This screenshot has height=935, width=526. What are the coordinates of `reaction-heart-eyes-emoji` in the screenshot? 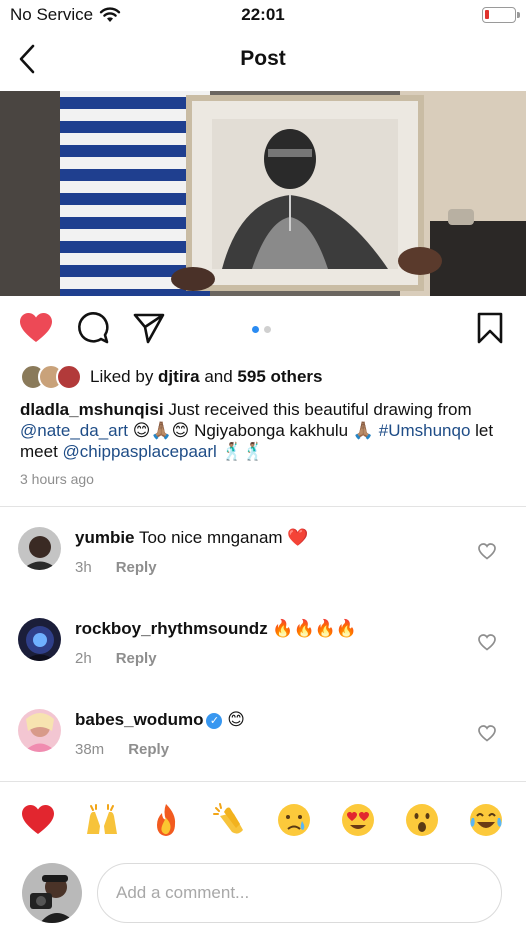 It's located at (358, 820).